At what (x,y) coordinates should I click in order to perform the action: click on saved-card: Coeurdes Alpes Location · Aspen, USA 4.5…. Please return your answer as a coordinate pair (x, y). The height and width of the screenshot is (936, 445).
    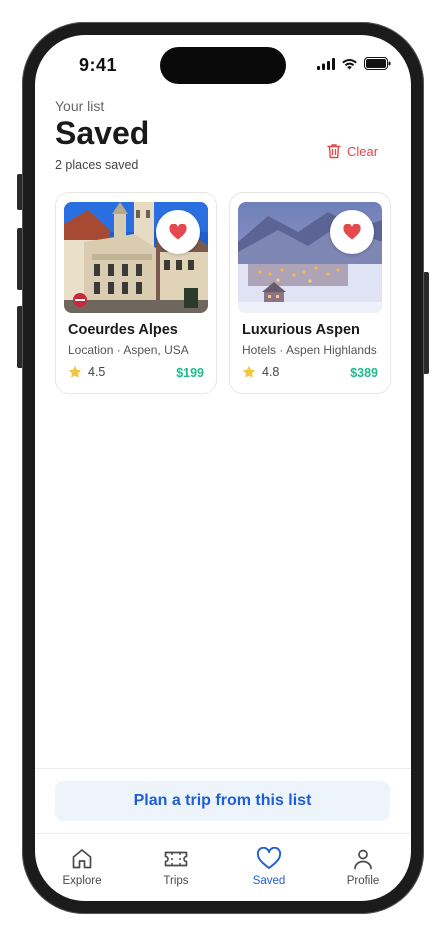
    Looking at the image, I should click on (136, 293).